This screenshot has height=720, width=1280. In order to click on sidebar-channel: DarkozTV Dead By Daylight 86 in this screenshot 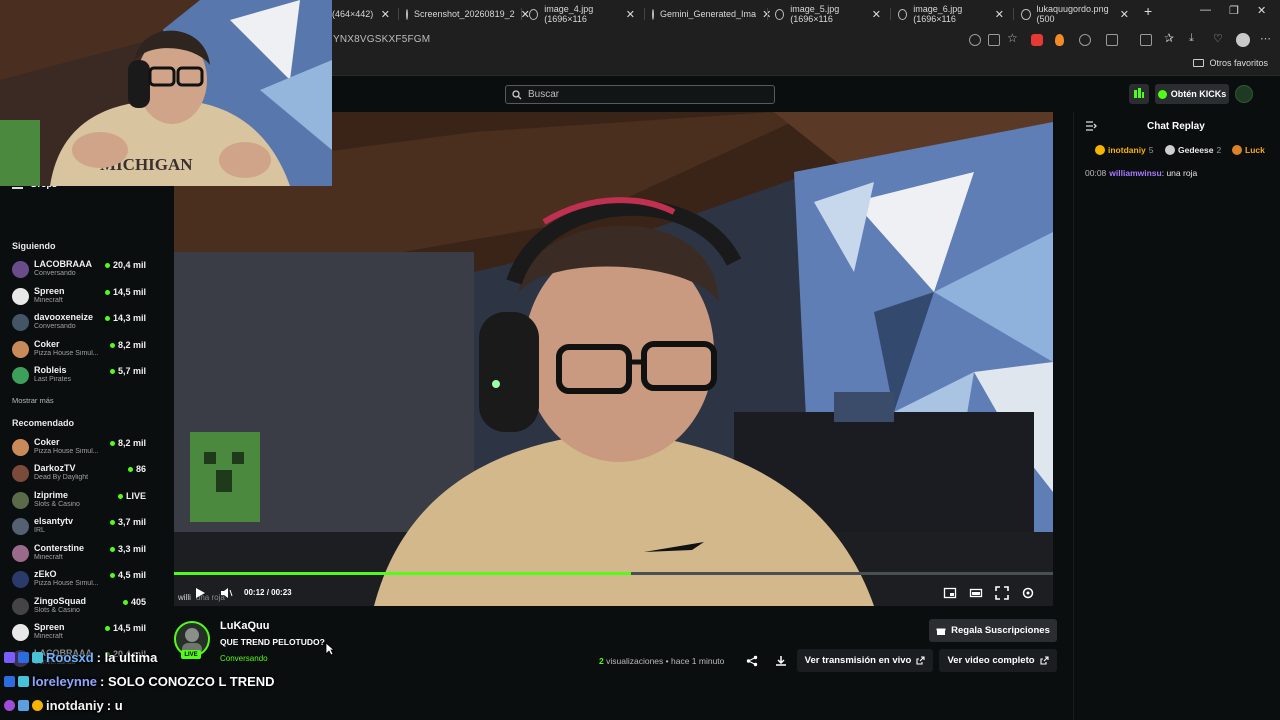, I will do `click(79, 475)`.